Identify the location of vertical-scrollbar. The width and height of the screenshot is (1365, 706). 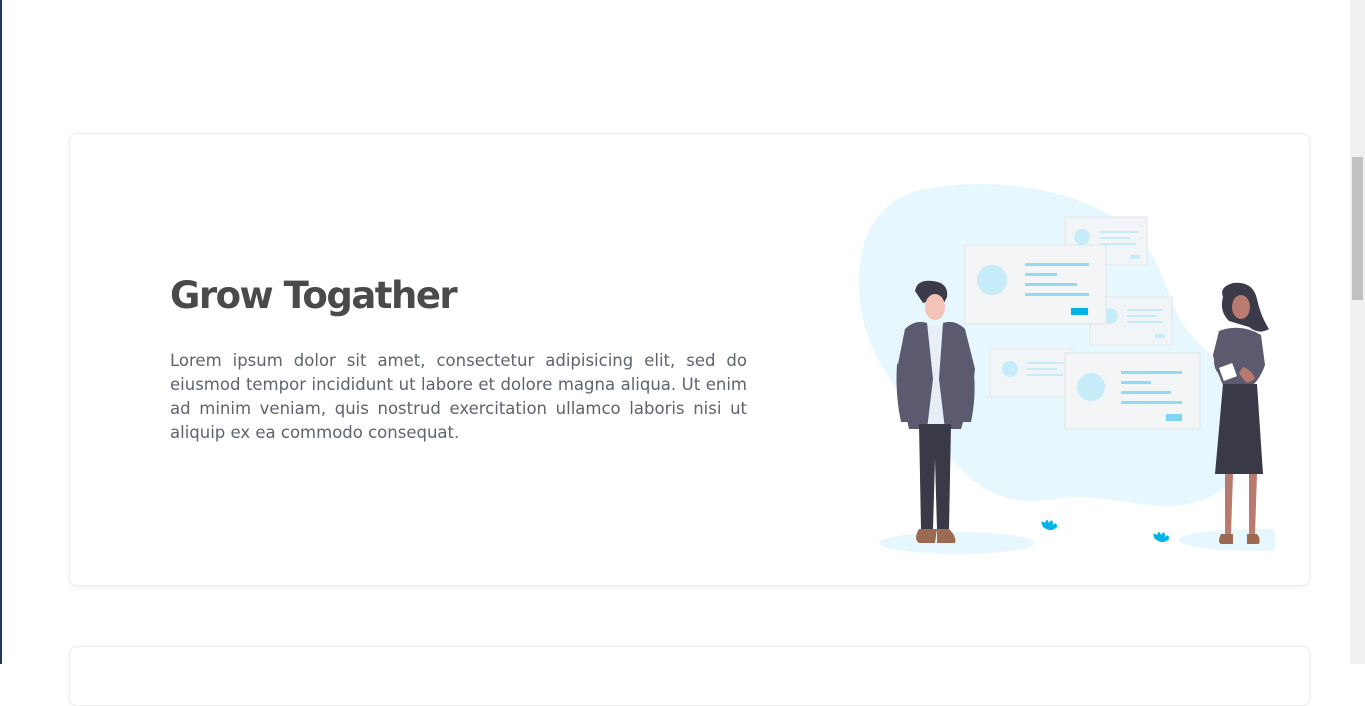
(1357, 332).